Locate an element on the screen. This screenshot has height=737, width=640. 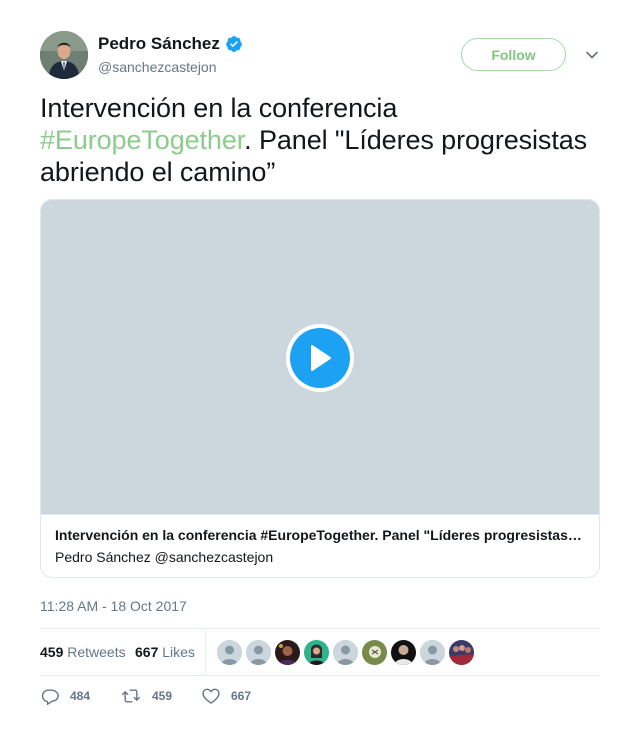
play-button-inner is located at coordinates (320, 358).